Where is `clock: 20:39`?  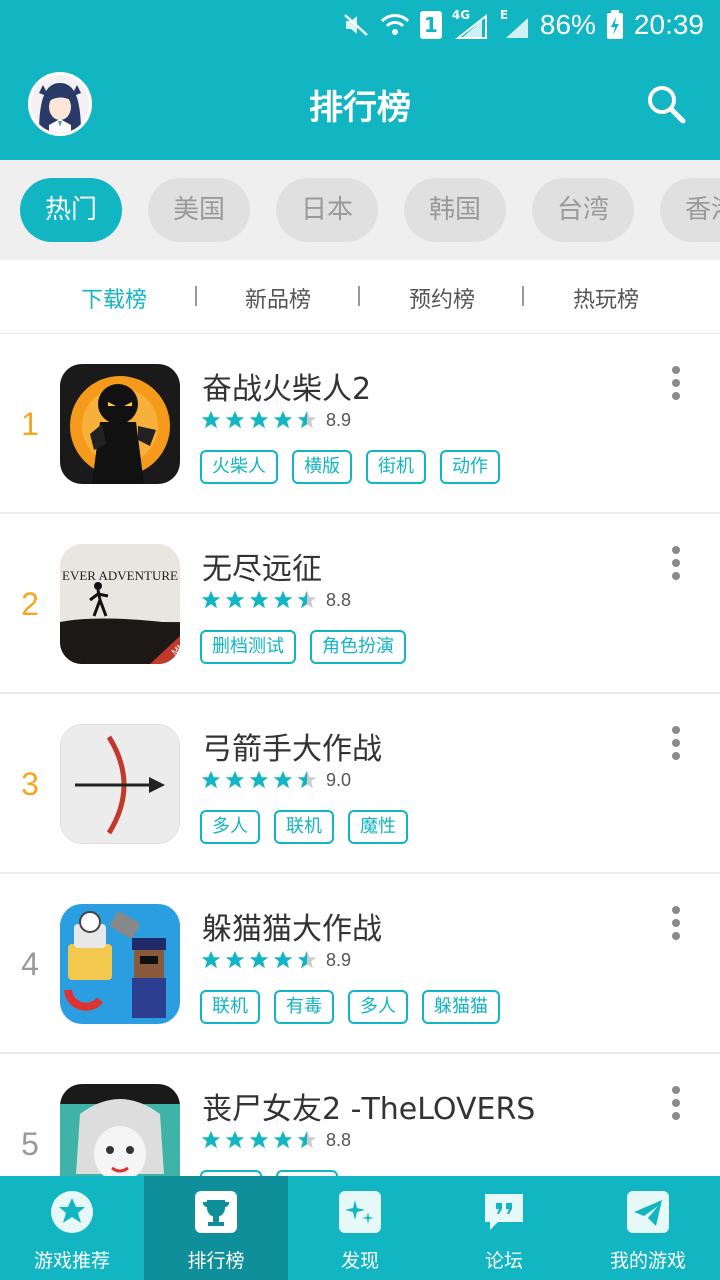
clock: 20:39 is located at coordinates (668, 24).